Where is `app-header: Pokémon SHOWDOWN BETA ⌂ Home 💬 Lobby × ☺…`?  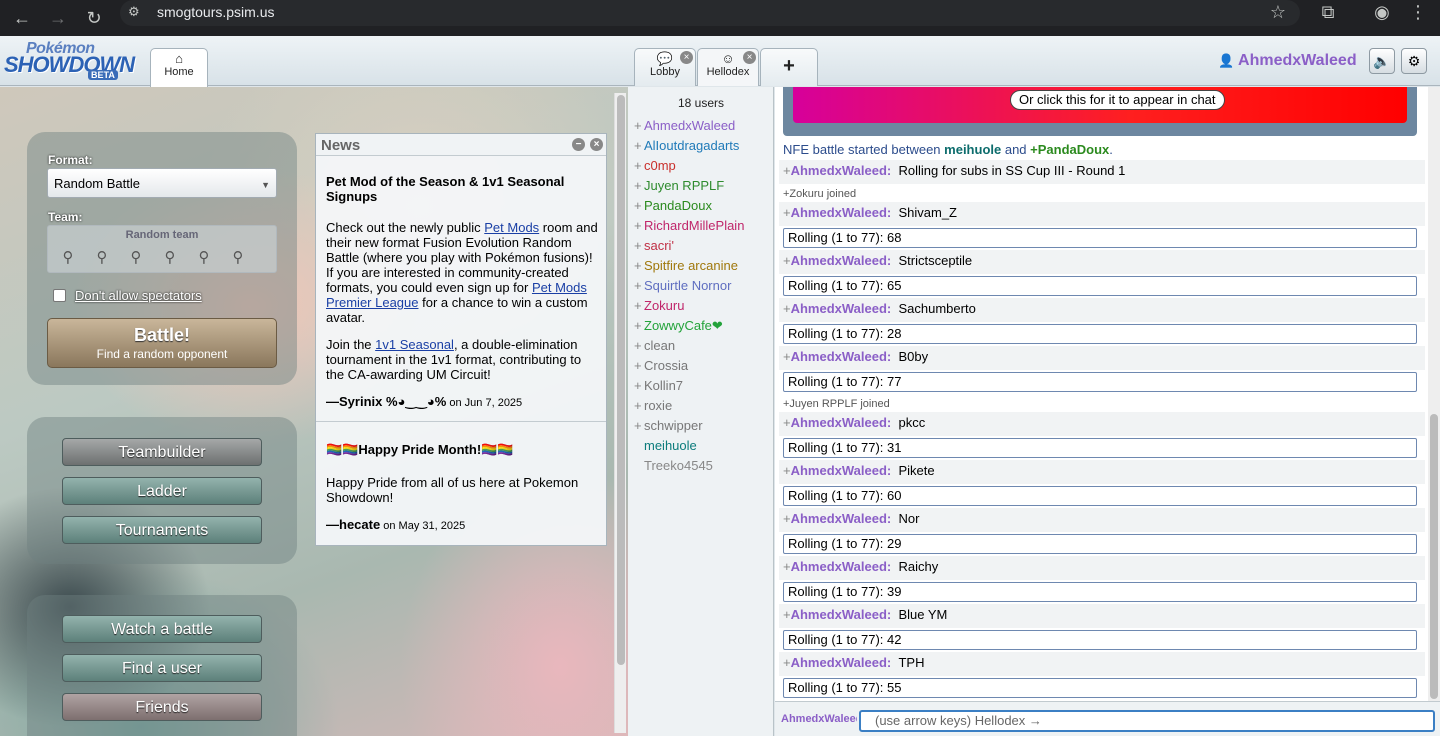
app-header: Pokémon SHOWDOWN BETA ⌂ Home 💬 Lobby × ☺… is located at coordinates (720, 61).